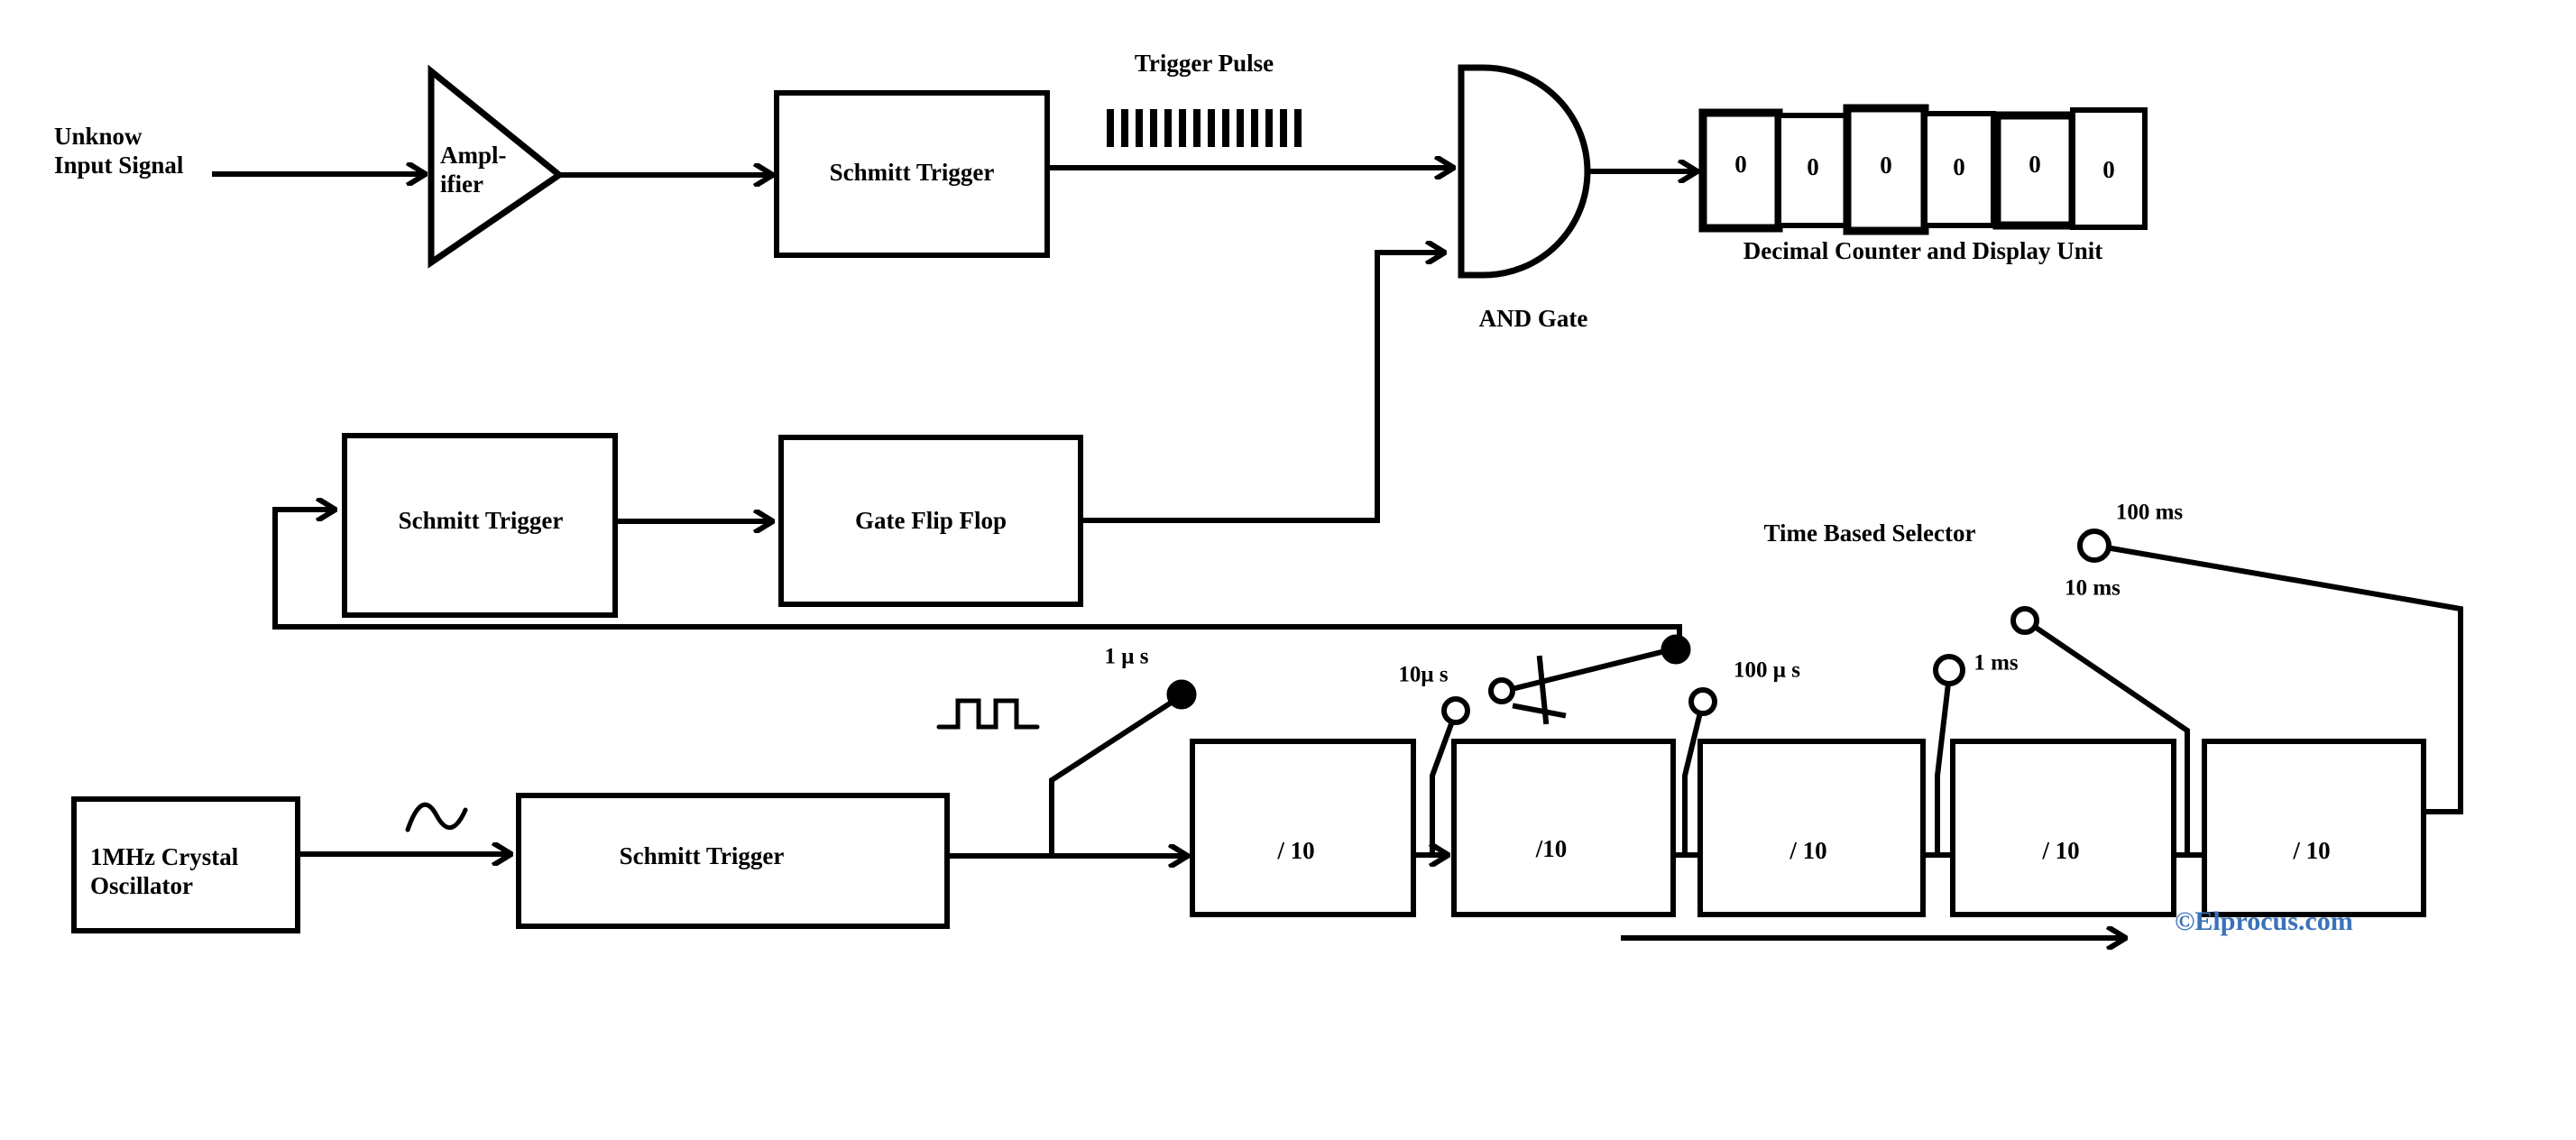 The image size is (2576, 1140). I want to click on oscillator-line2: Oscillator, so click(141, 885).